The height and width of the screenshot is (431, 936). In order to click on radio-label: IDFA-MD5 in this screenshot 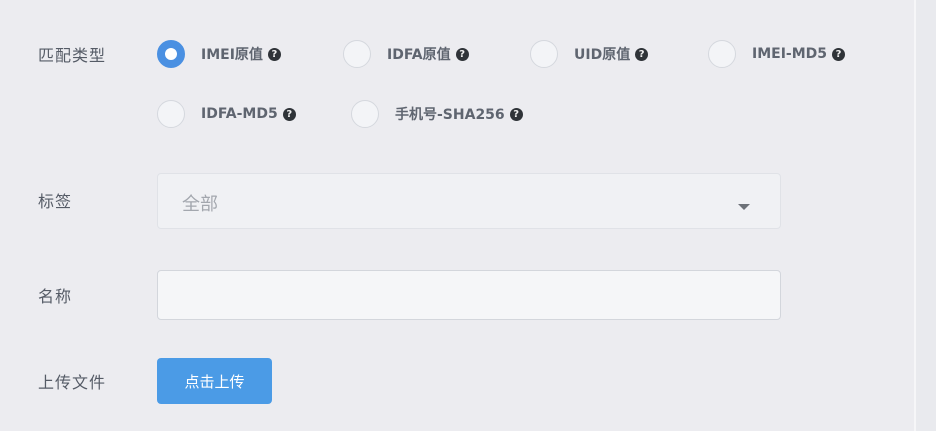, I will do `click(239, 114)`.